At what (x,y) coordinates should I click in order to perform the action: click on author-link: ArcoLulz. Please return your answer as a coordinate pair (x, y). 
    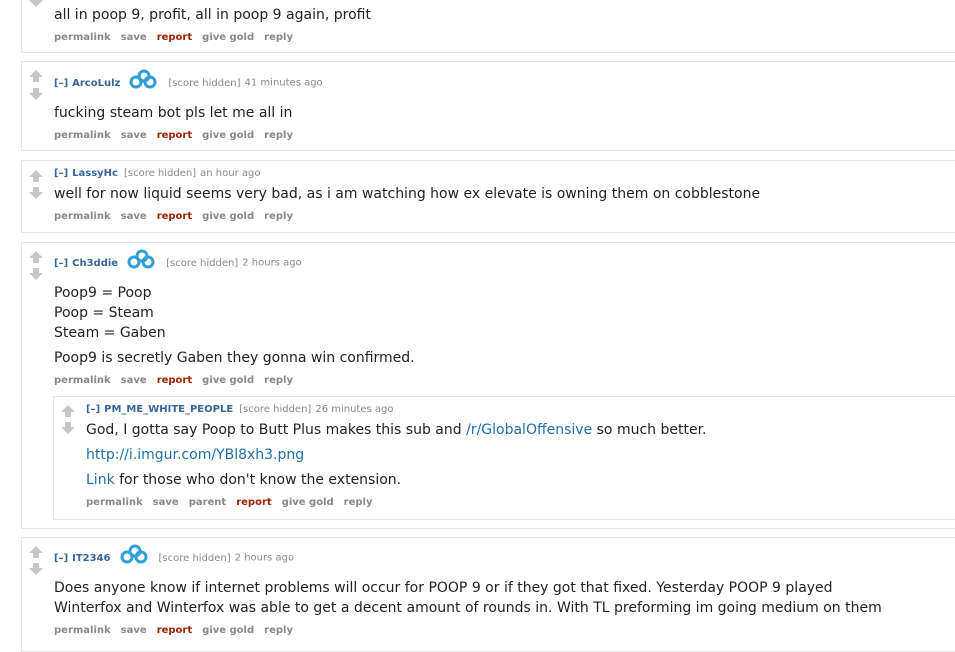
    Looking at the image, I should click on (96, 83).